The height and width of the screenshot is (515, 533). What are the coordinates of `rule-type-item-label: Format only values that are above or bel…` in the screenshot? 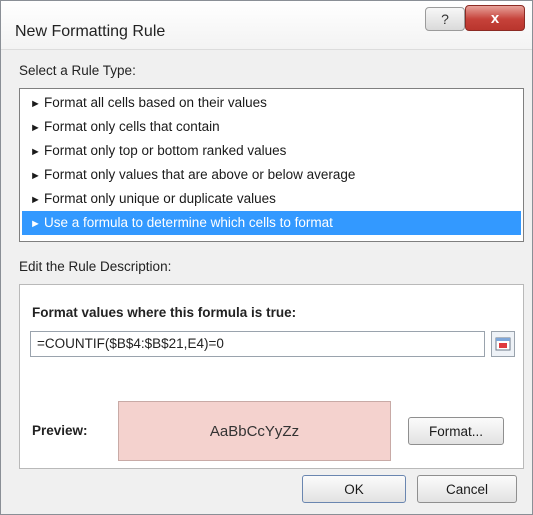 It's located at (200, 174).